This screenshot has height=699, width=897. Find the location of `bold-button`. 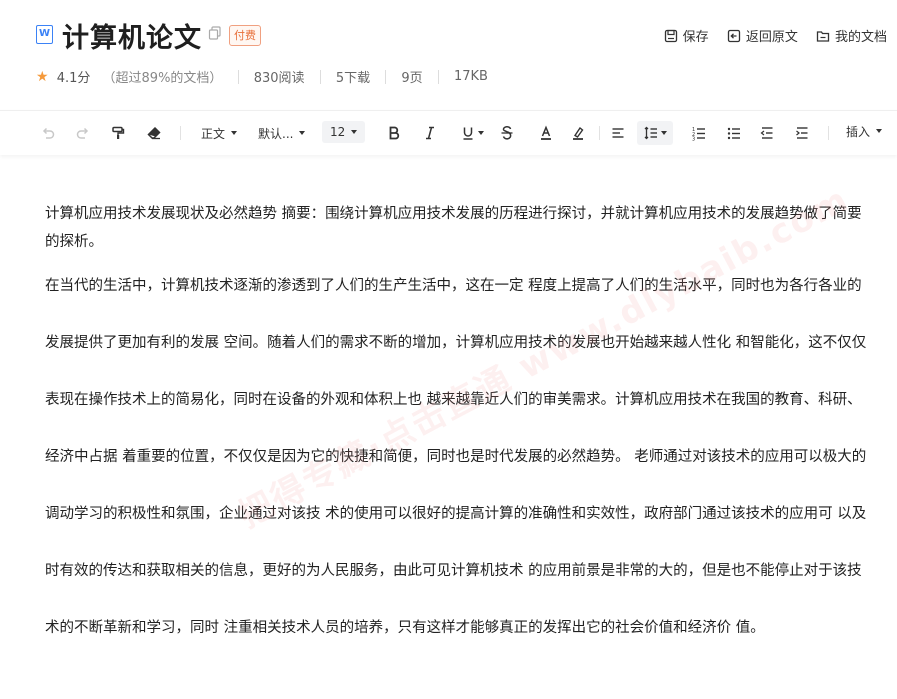

bold-button is located at coordinates (394, 133).